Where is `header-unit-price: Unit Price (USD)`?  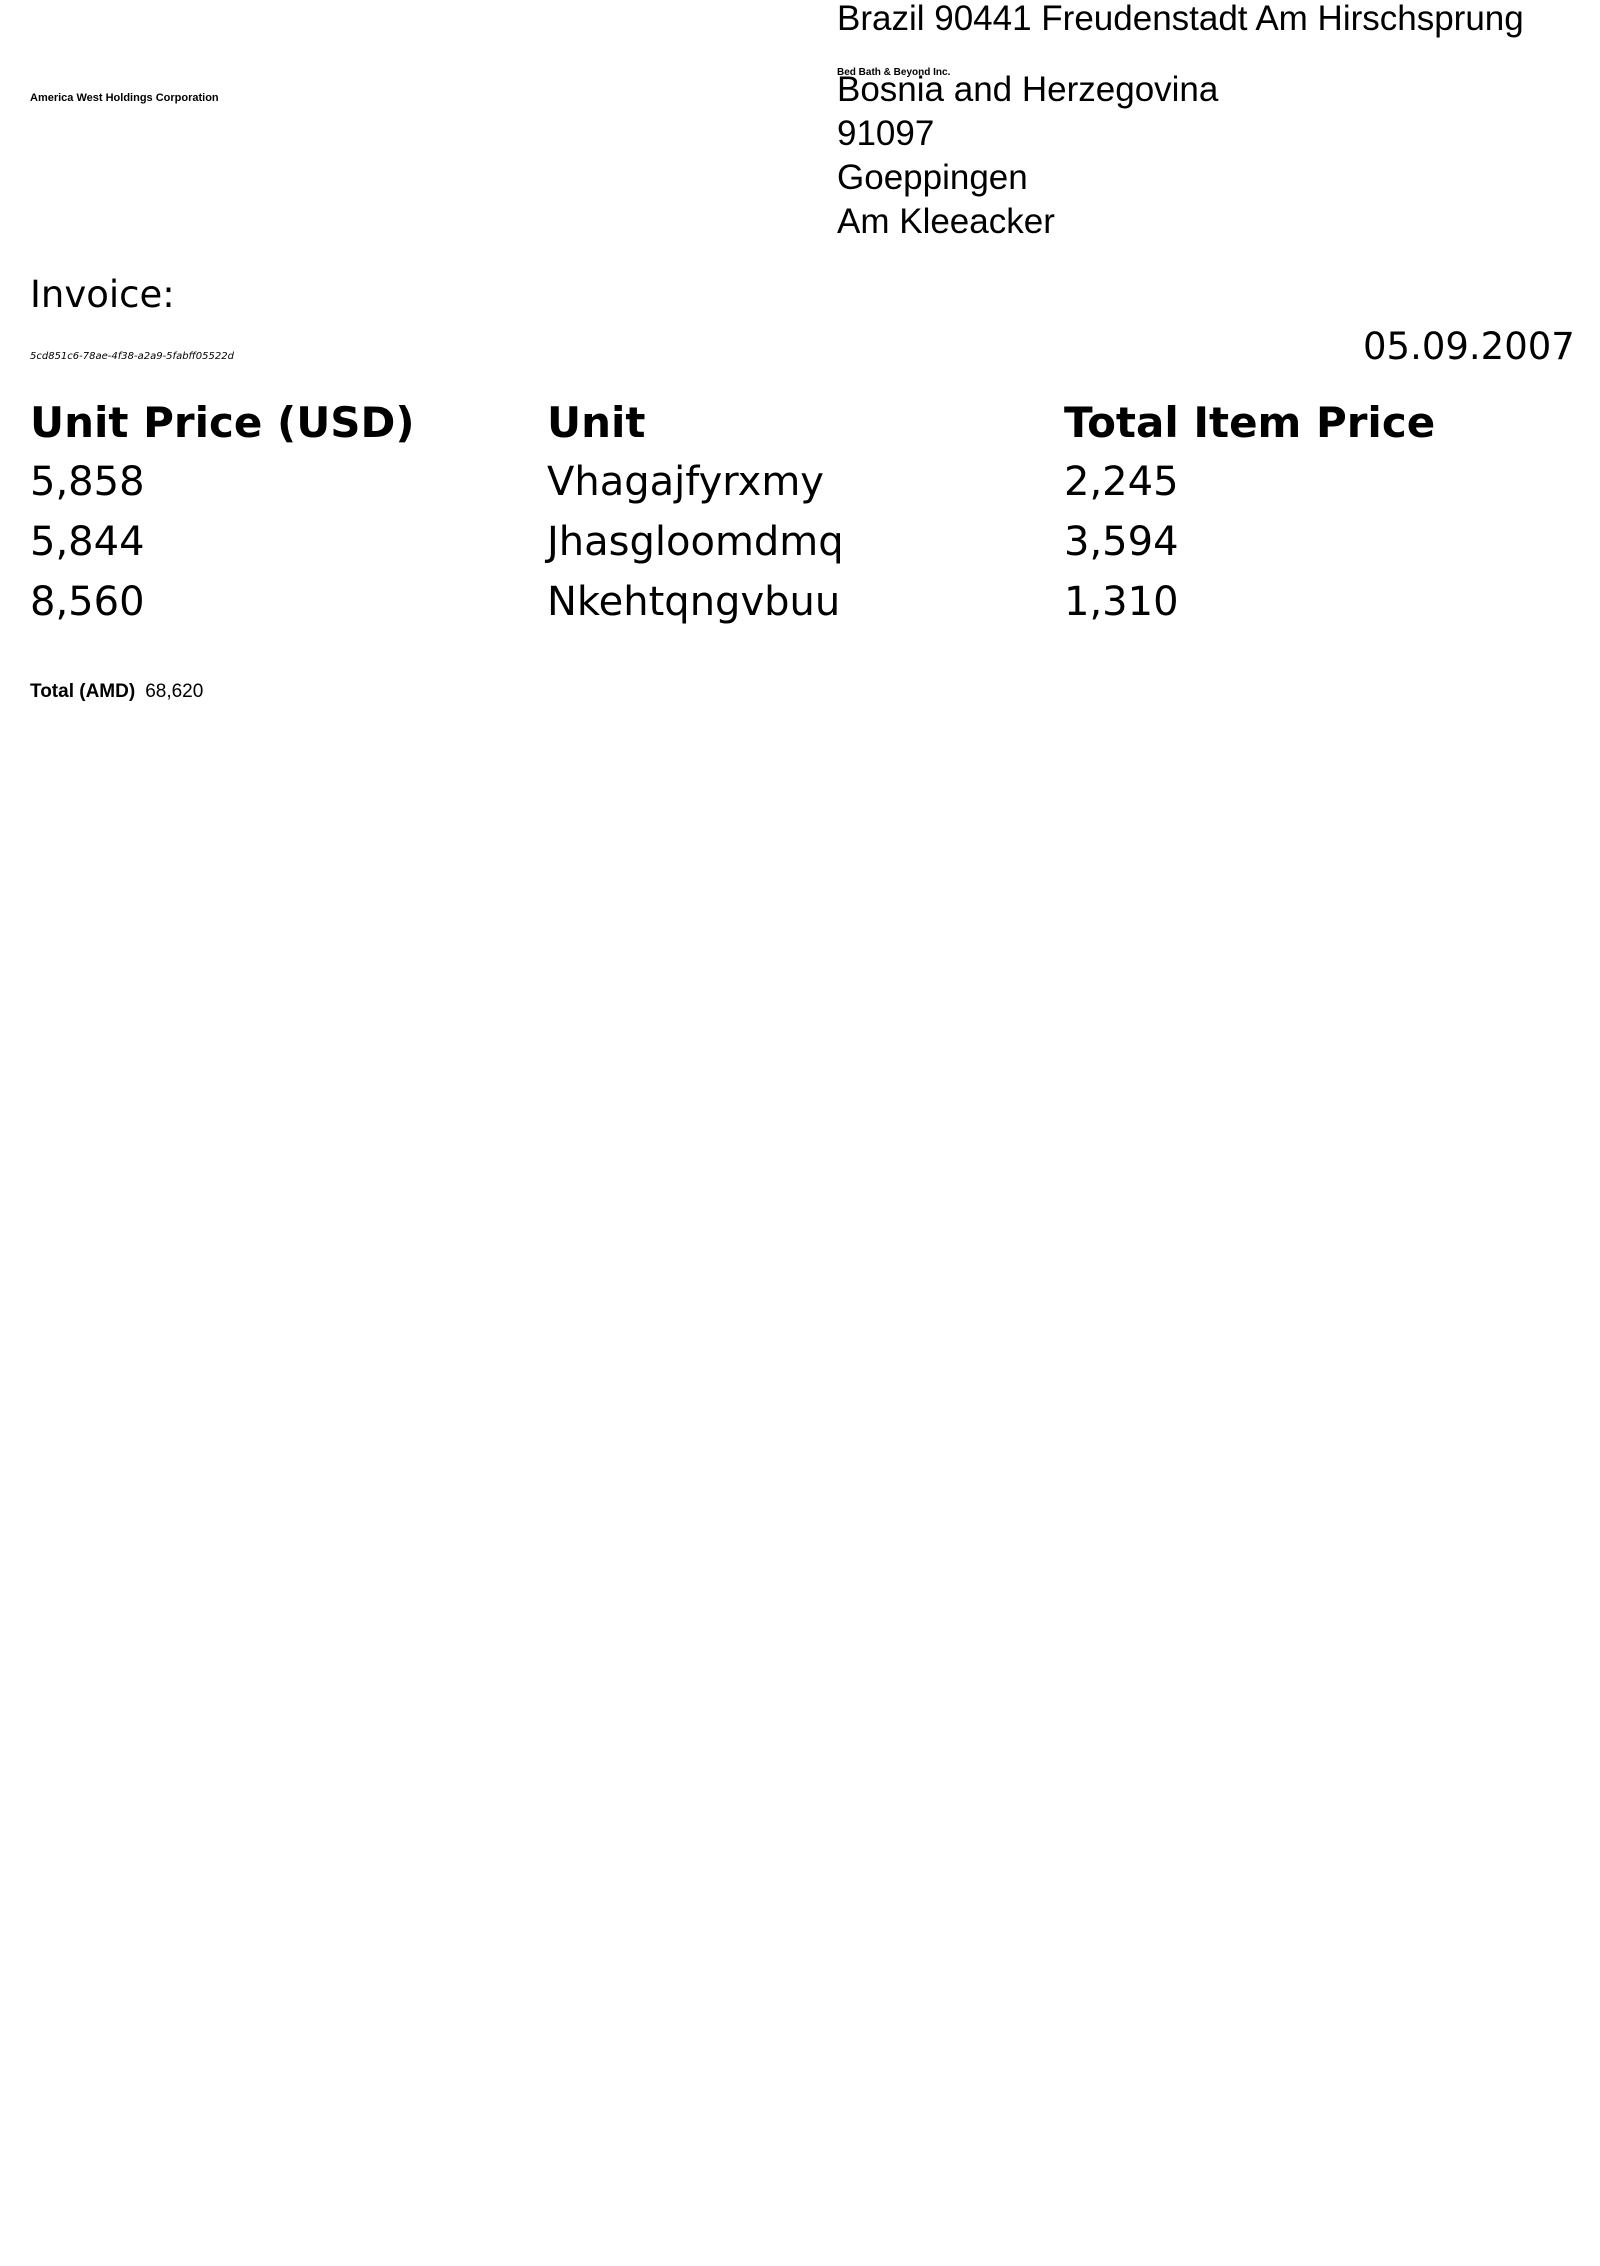 header-unit-price: Unit Price (USD) is located at coordinates (222, 422).